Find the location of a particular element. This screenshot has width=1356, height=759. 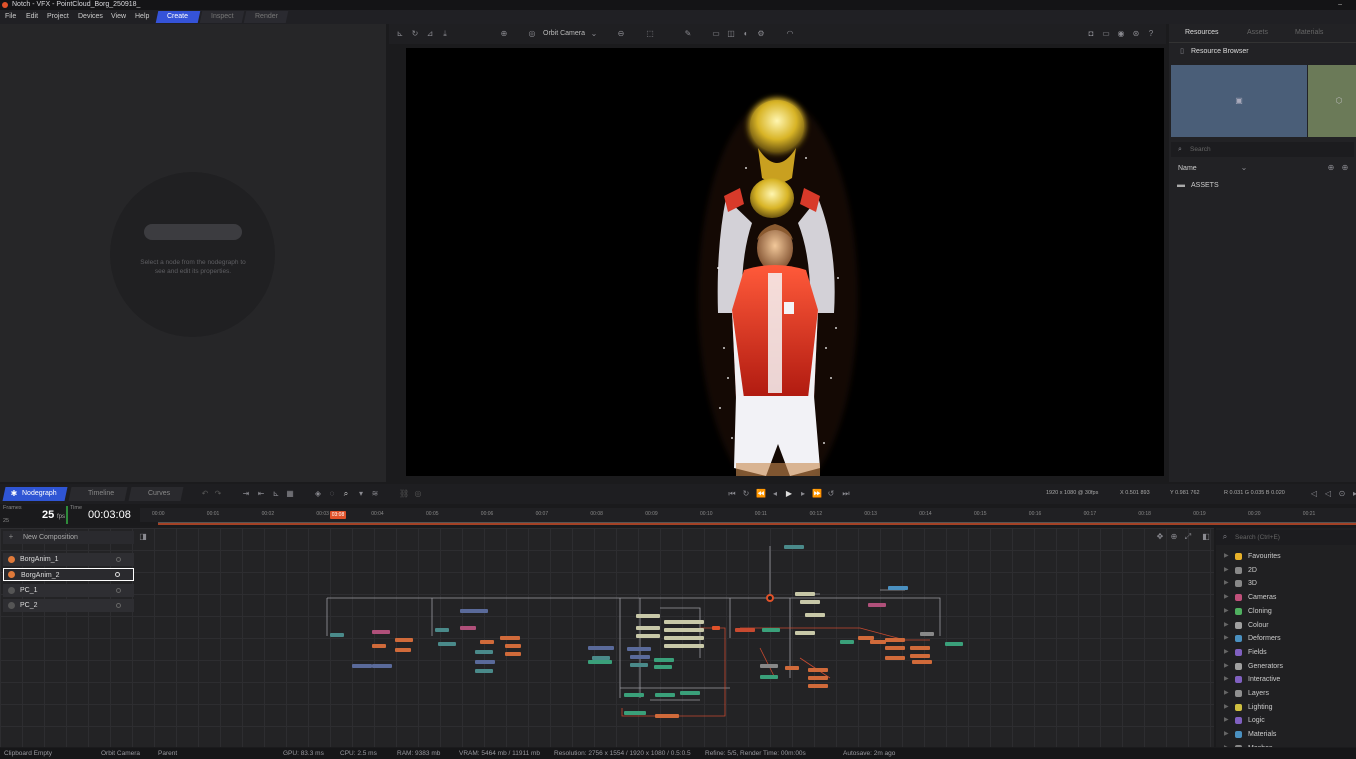

vr-icon: ◠ is located at coordinates (790, 34).